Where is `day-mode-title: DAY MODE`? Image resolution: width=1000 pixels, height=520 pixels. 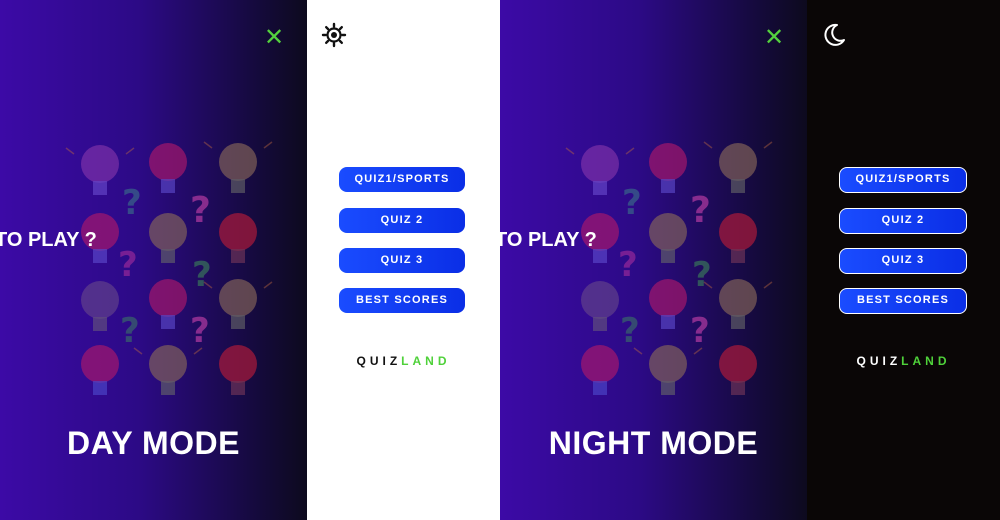 day-mode-title: DAY MODE is located at coordinates (153, 443).